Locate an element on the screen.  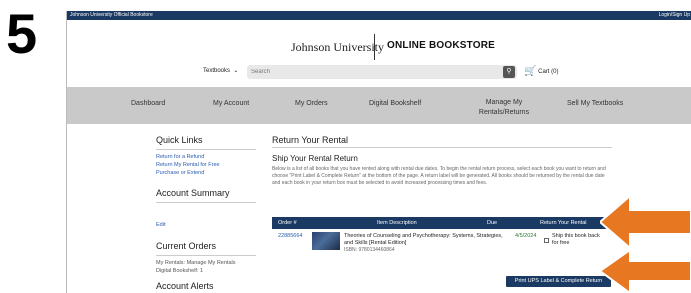
col-due: Due is located at coordinates (492, 223).